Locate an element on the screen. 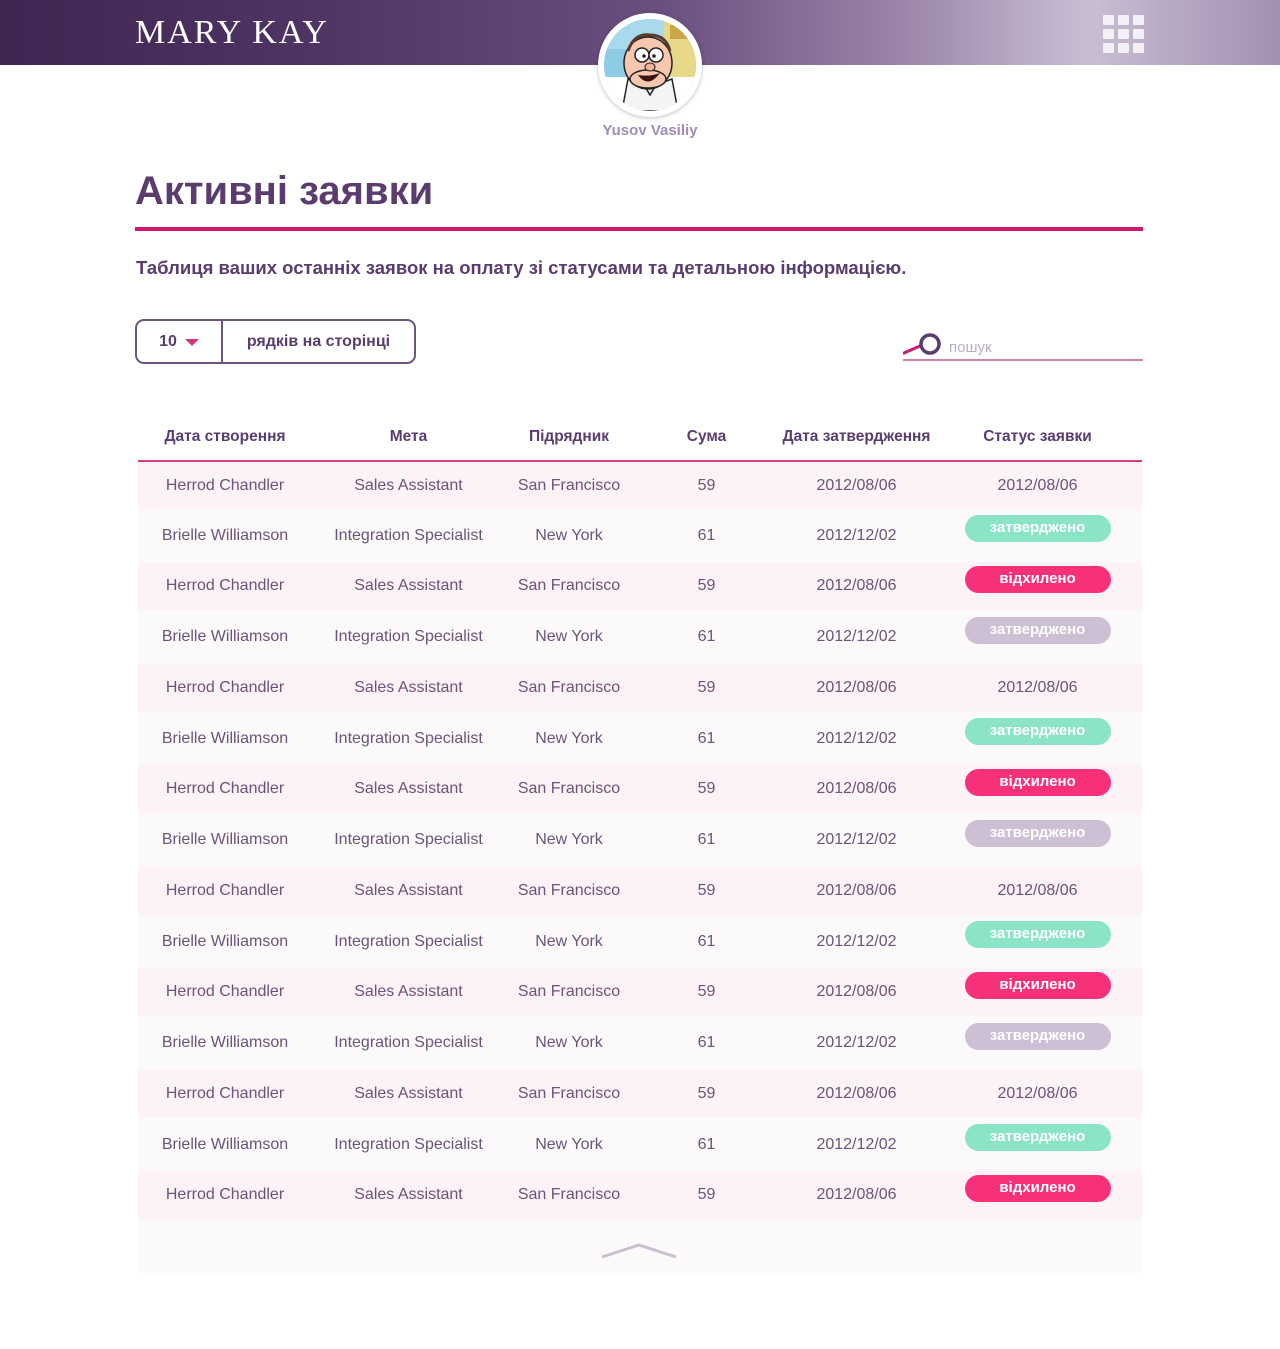 The image size is (1280, 1349). search-icon is located at coordinates (923, 345).